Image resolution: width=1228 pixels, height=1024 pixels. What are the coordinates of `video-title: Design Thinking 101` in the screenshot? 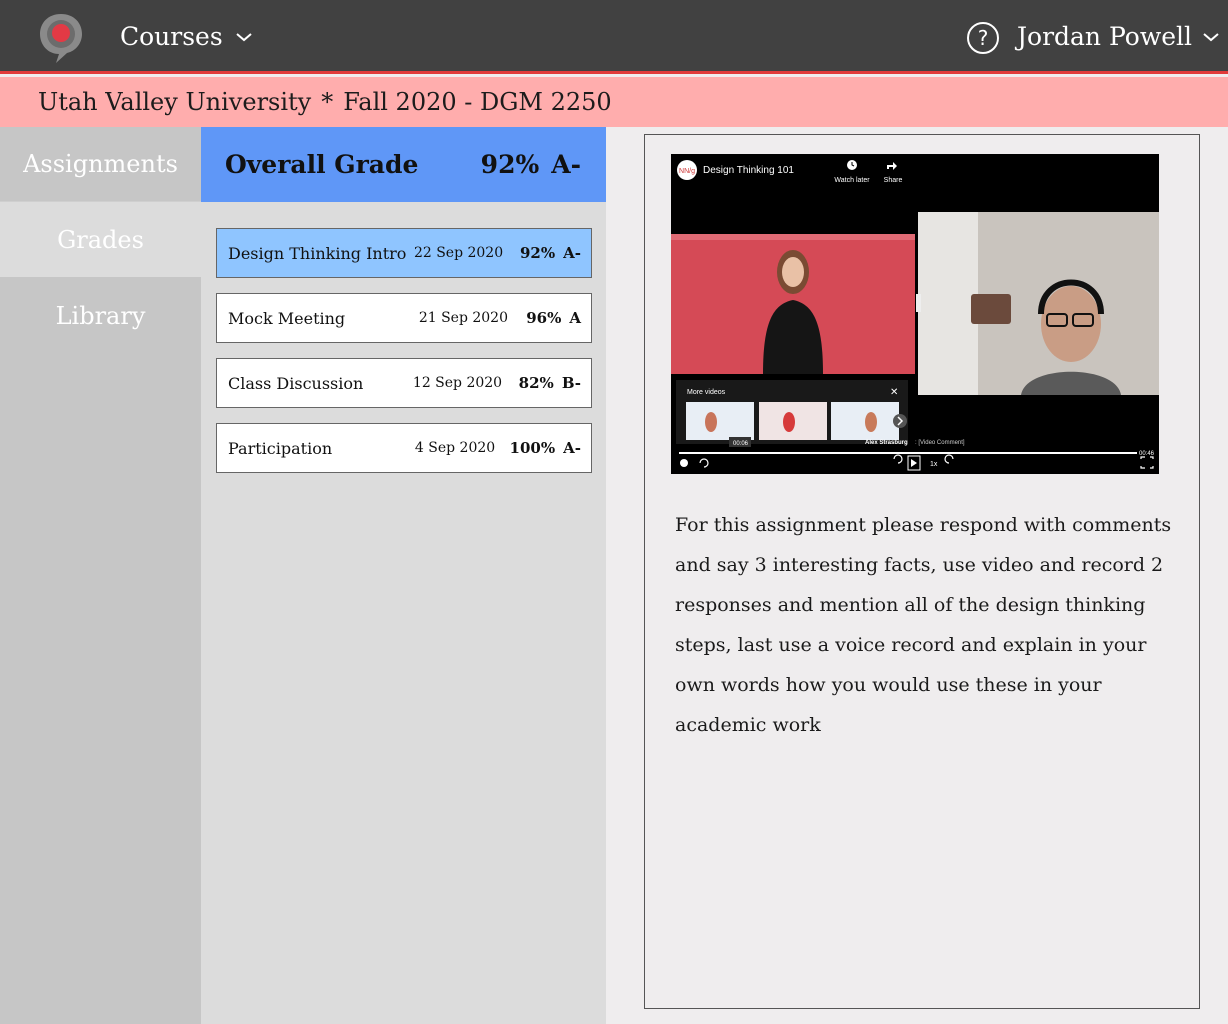 It's located at (748, 170).